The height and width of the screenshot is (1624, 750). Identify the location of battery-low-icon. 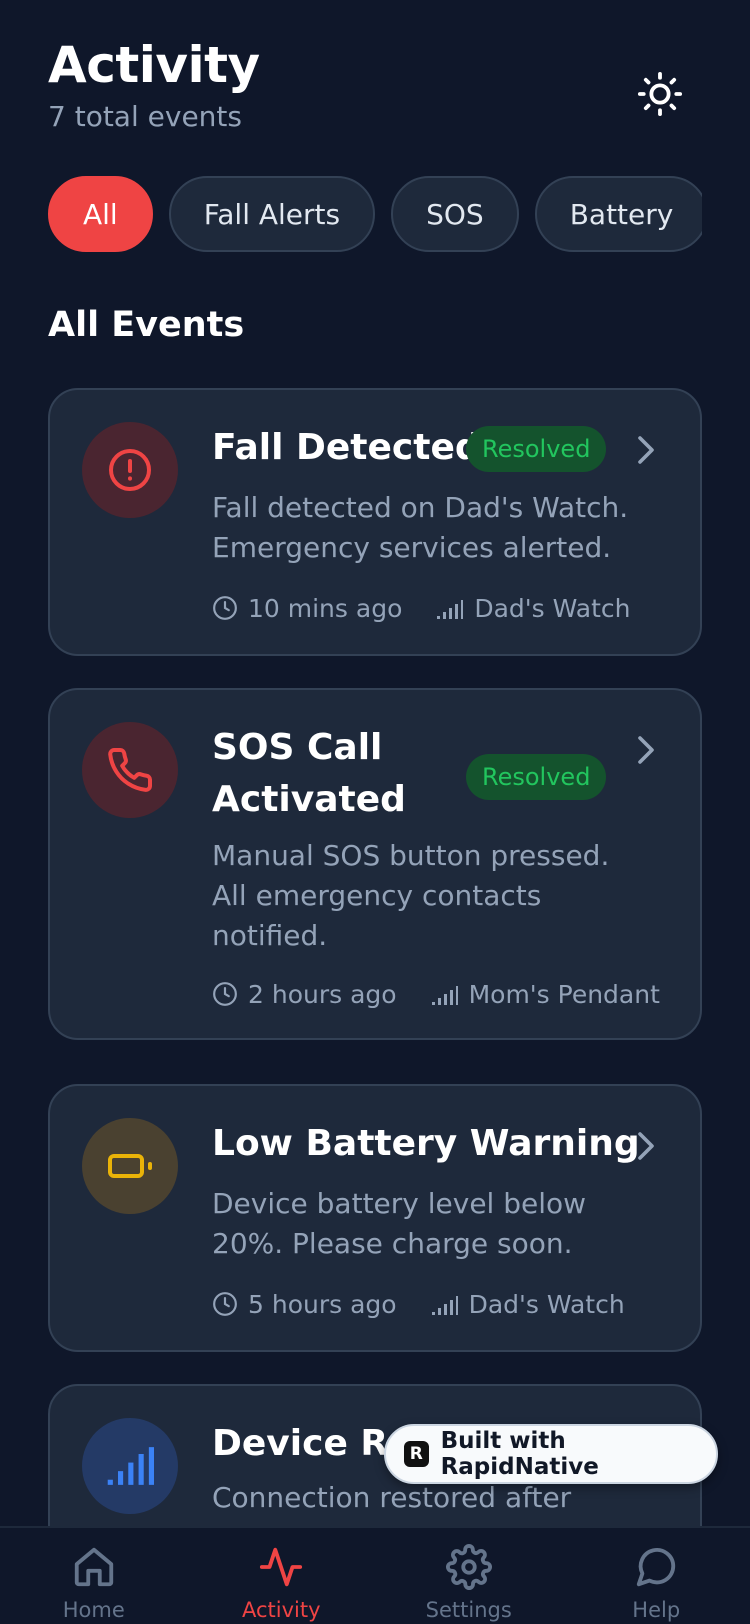
(130, 1166).